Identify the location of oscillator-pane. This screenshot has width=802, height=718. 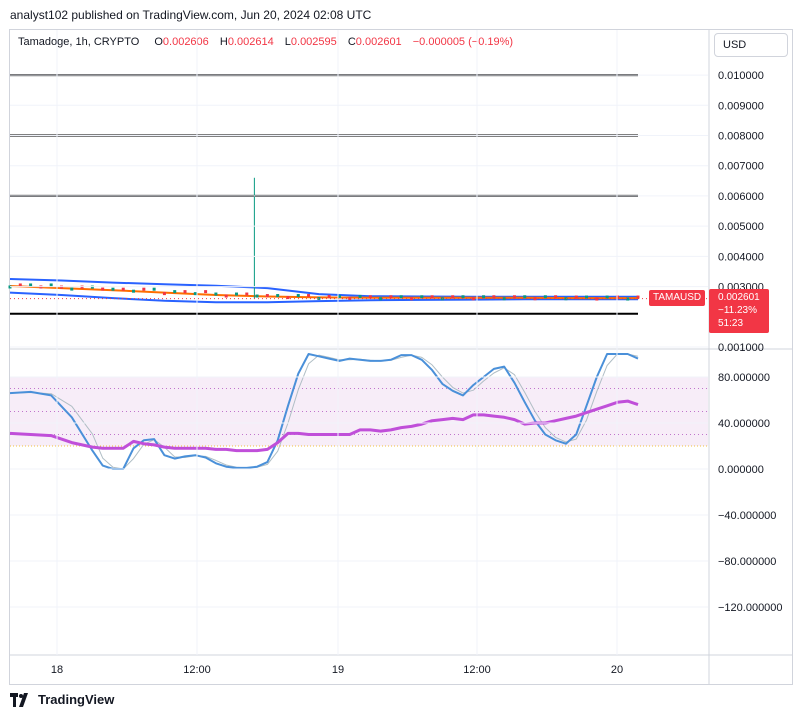
(358, 411).